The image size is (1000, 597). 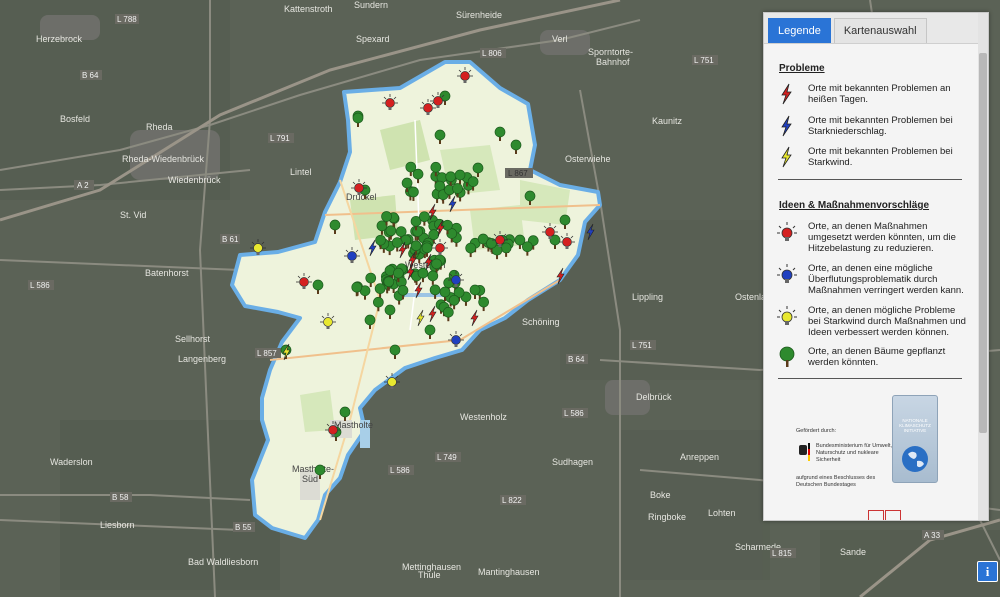 I want to click on svg-text: Sporntorte-, so click(x=610, y=52).